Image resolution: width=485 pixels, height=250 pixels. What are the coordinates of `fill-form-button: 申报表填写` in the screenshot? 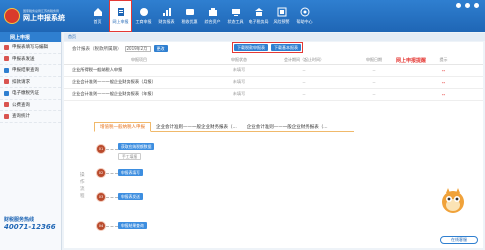 It's located at (130, 172).